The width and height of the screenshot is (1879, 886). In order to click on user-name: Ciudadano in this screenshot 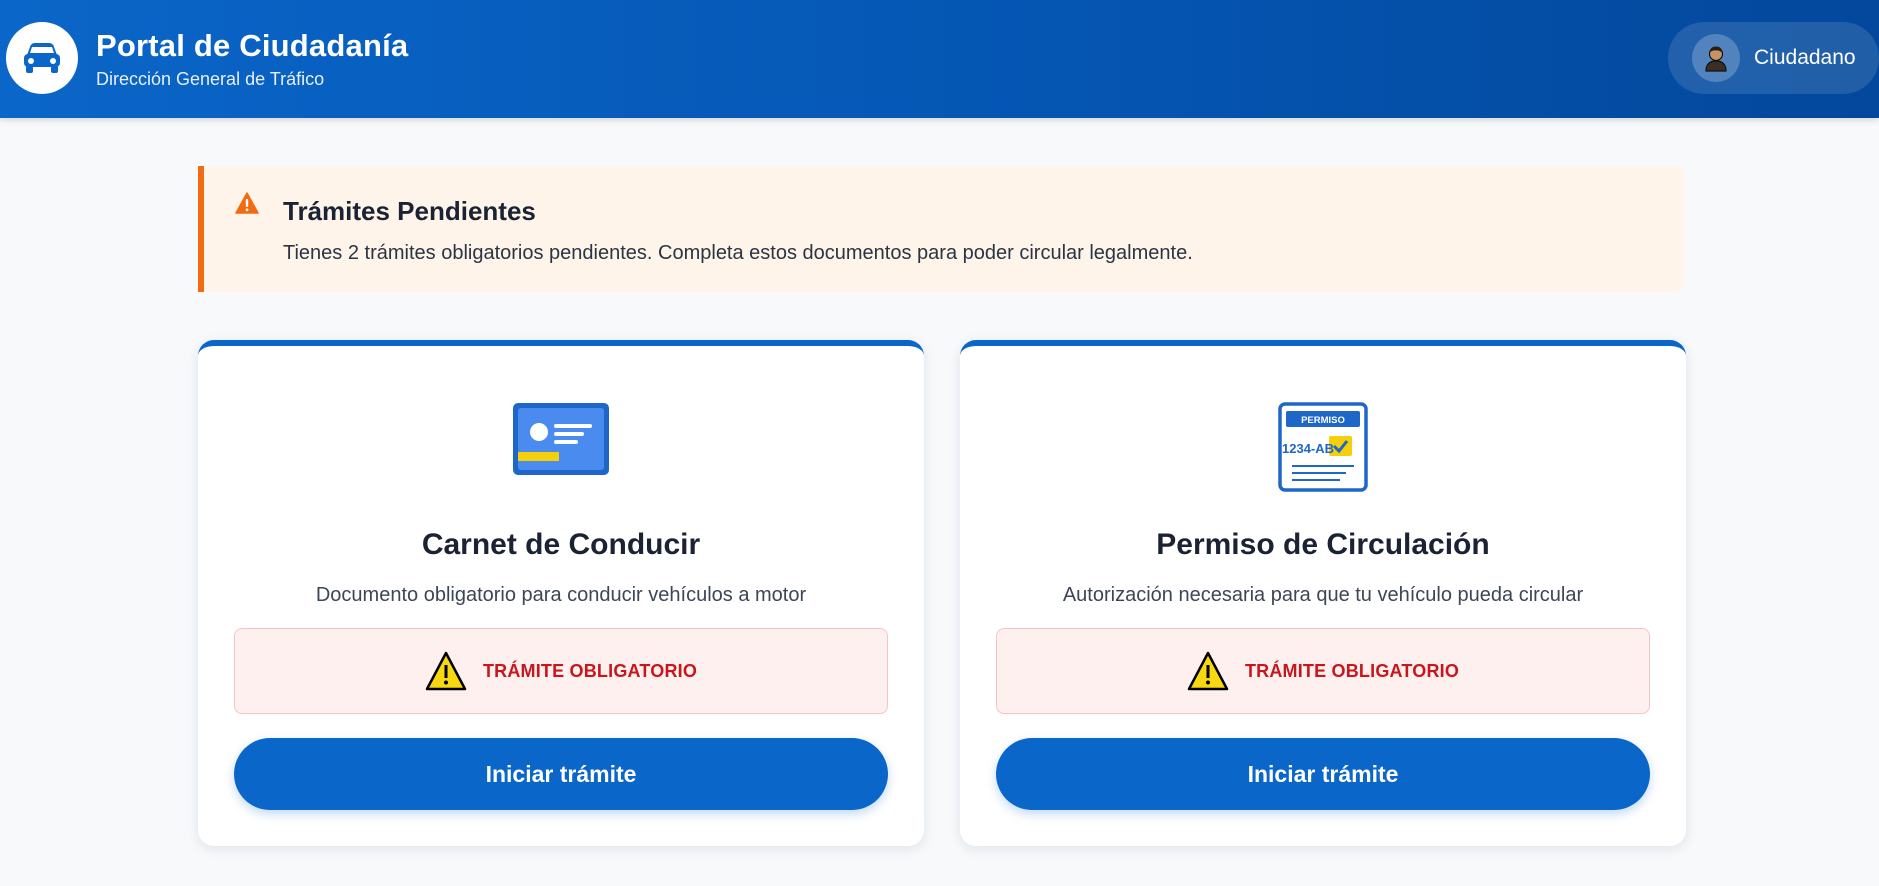, I will do `click(1805, 57)`.